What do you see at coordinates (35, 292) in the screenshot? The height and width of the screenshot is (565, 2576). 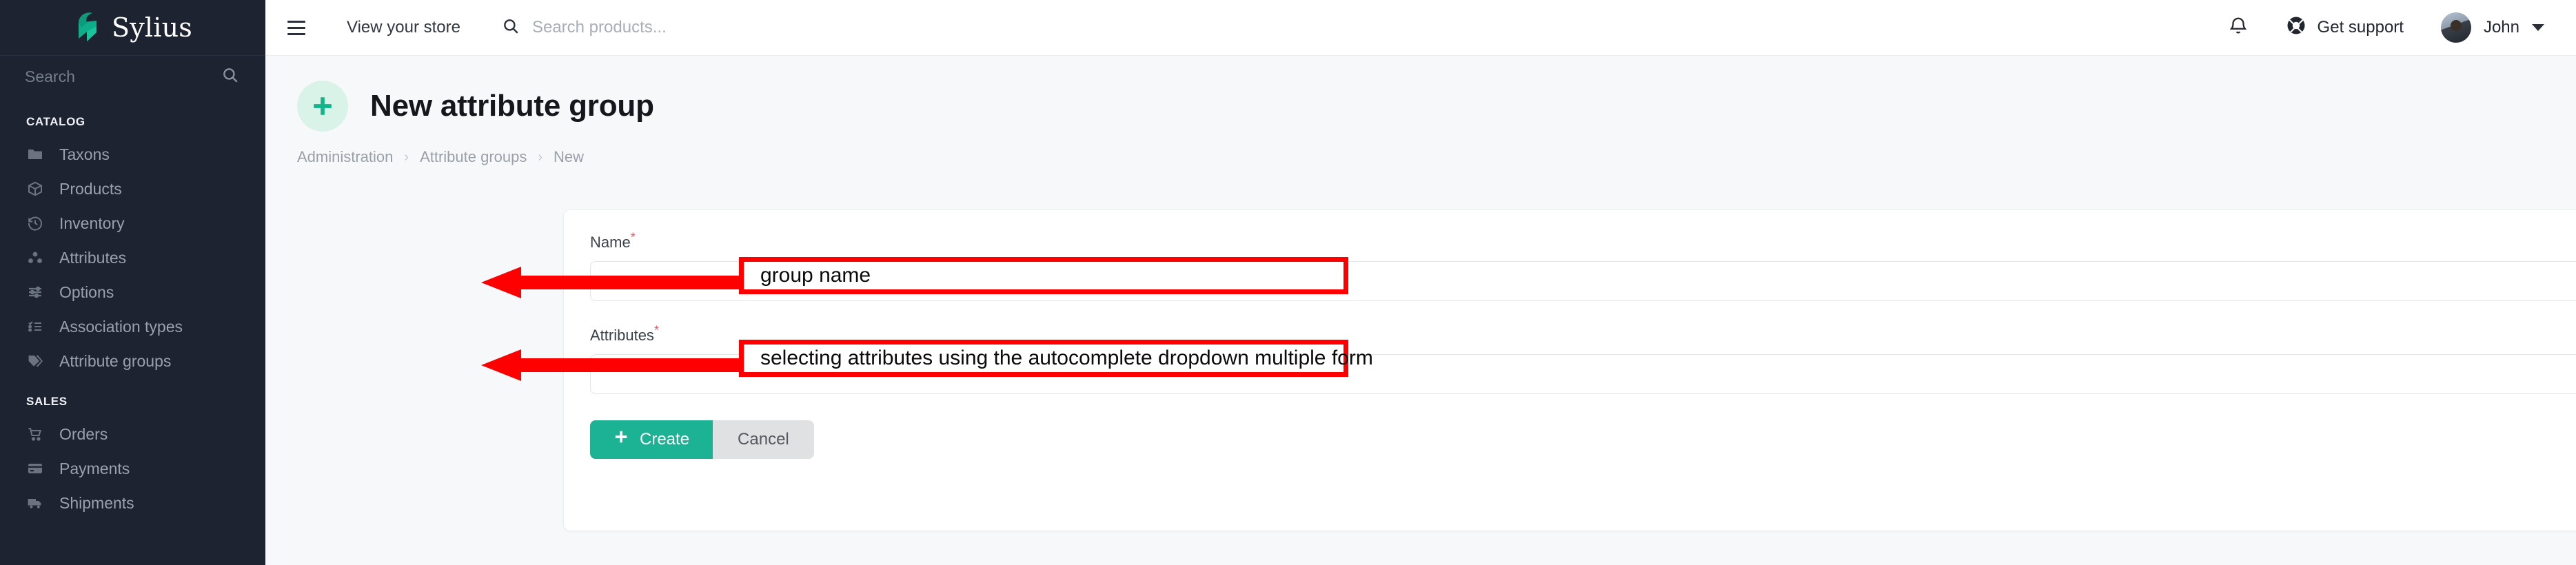 I see `sliders-icon` at bounding box center [35, 292].